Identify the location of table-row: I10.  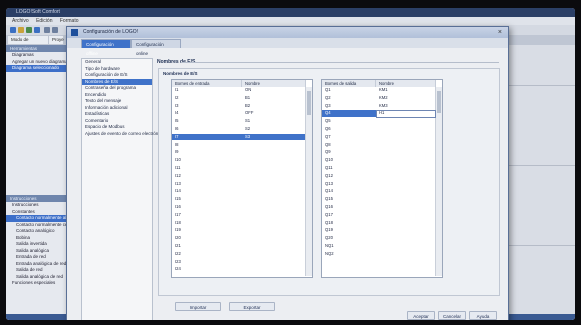
(238, 160).